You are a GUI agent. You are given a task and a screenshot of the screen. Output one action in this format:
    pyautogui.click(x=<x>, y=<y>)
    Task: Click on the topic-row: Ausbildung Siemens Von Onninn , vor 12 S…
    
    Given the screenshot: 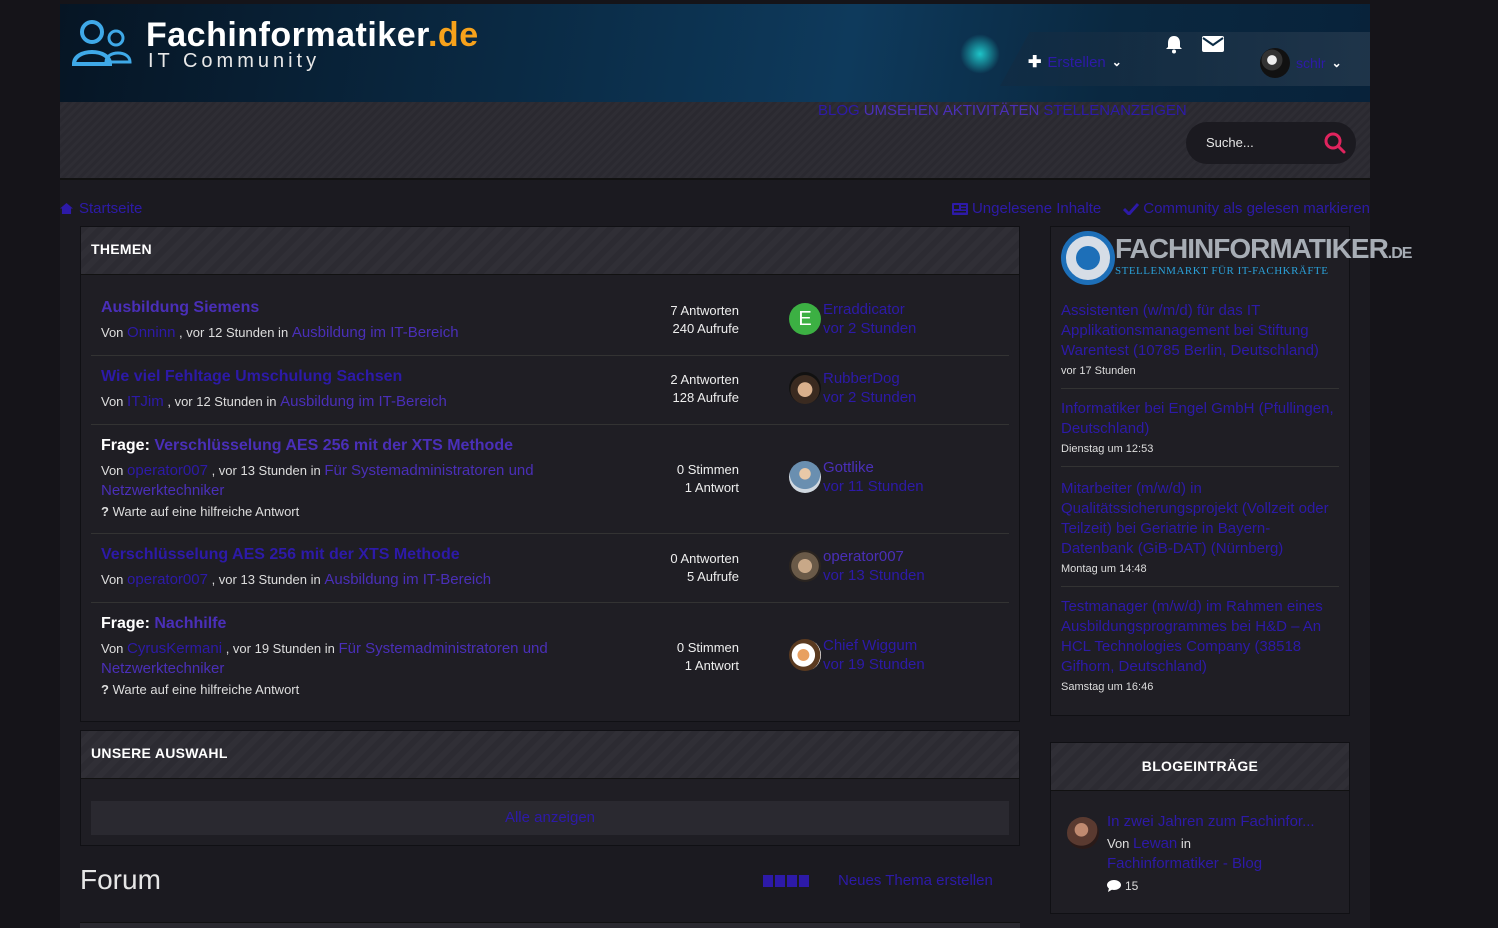 What is the action you would take?
    pyautogui.click(x=550, y=321)
    